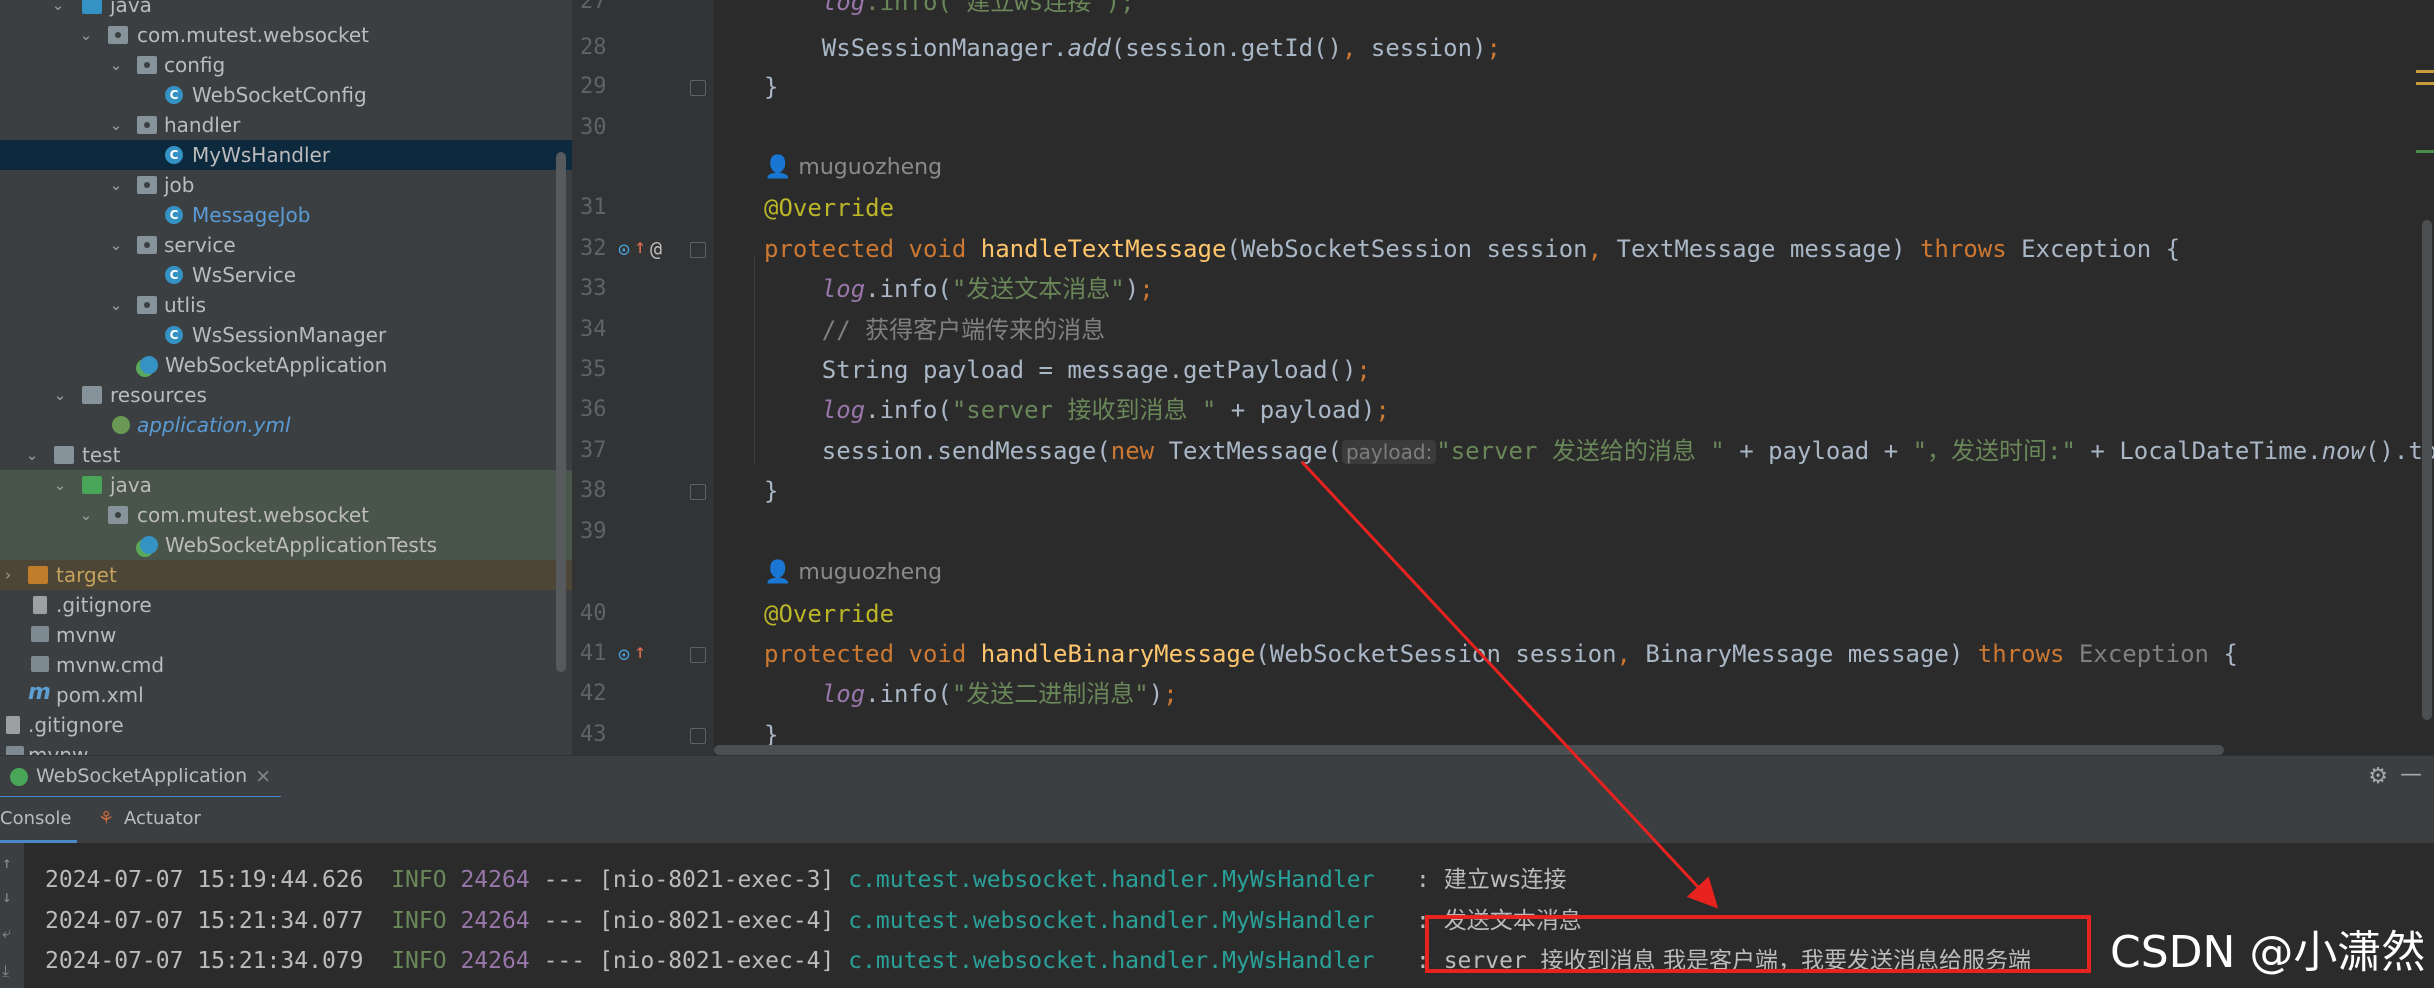  I want to click on tree-item-handler: ⌄ handler, so click(286, 125).